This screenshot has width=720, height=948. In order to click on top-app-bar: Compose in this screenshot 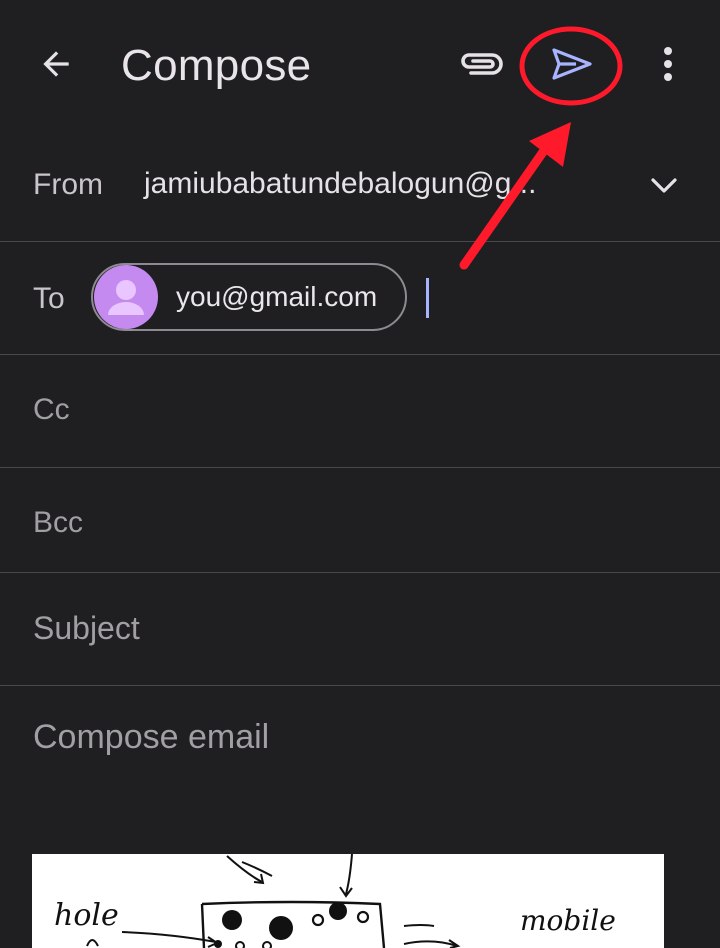, I will do `click(360, 65)`.